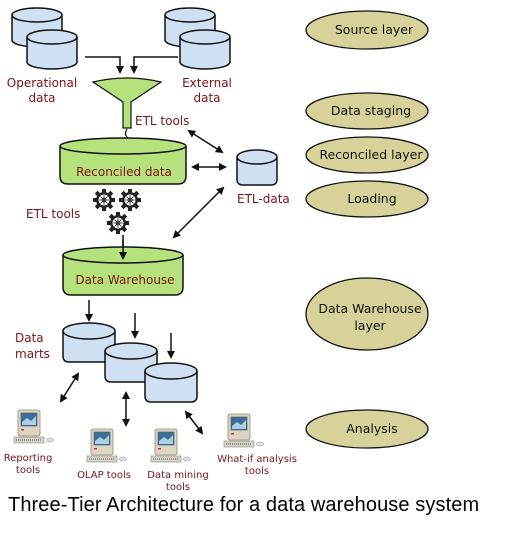  What do you see at coordinates (371, 110) in the screenshot?
I see `layer-data-staging-label: Data staging` at bounding box center [371, 110].